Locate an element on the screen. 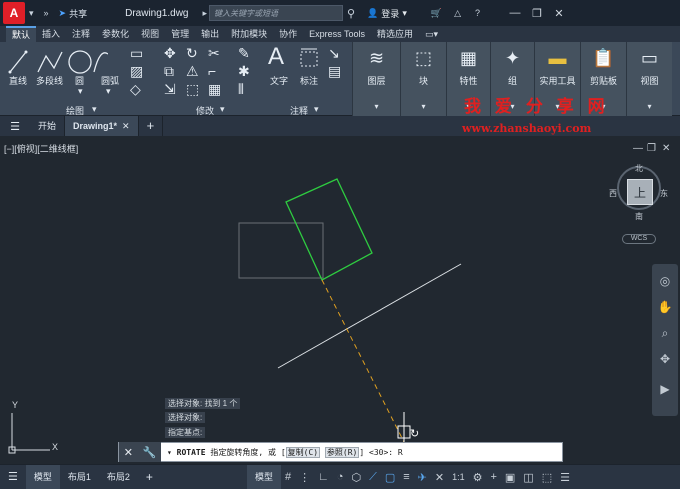 The width and height of the screenshot is (680, 489). tab-layout2: 布局2 is located at coordinates (118, 477).